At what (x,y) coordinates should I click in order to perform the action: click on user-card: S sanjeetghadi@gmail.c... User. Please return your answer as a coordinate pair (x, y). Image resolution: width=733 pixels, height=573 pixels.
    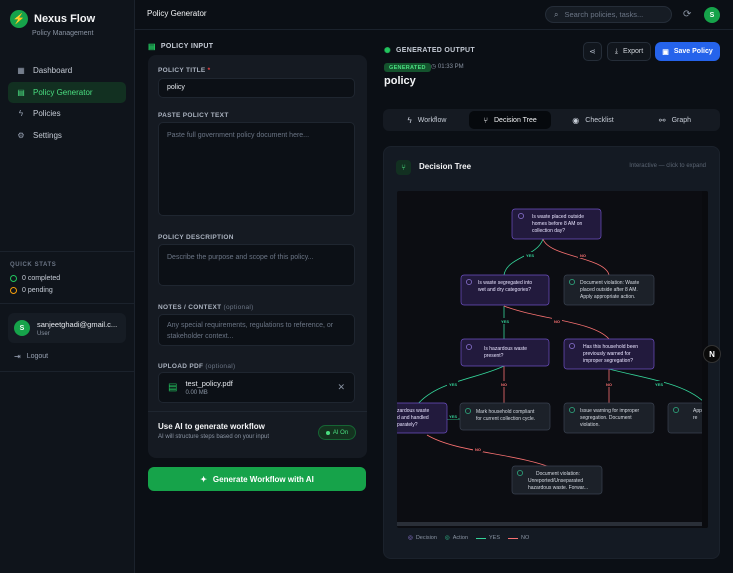
    Looking at the image, I should click on (67, 328).